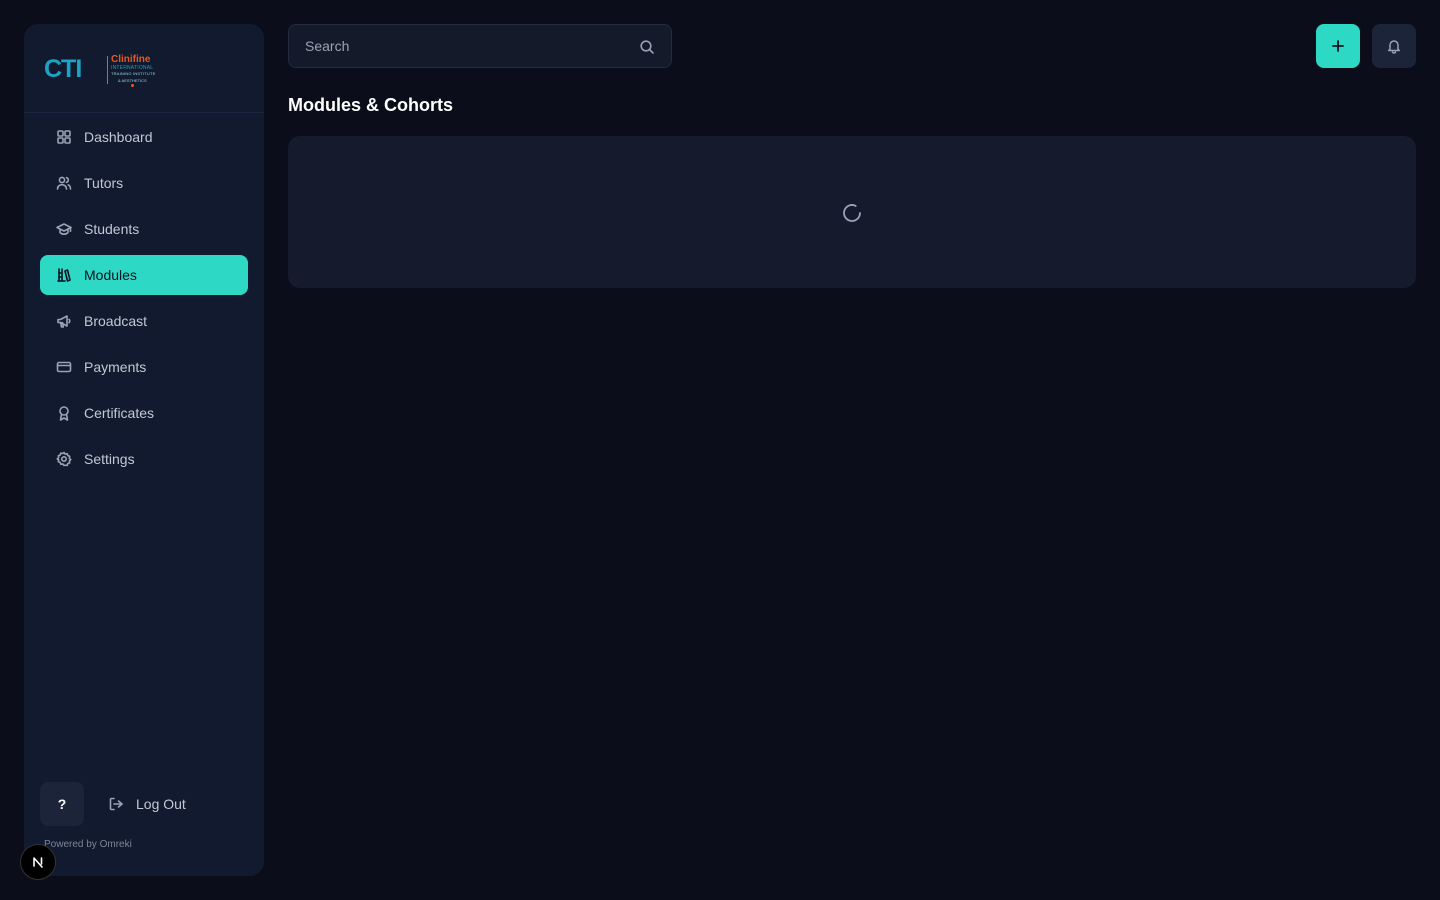 The height and width of the screenshot is (900, 1440). I want to click on bell-icon, so click(1394, 47).